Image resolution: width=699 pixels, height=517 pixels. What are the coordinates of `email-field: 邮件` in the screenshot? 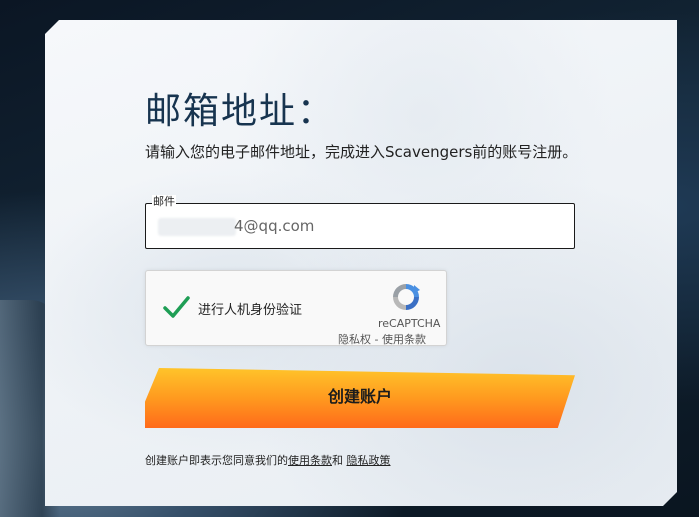 It's located at (360, 226).